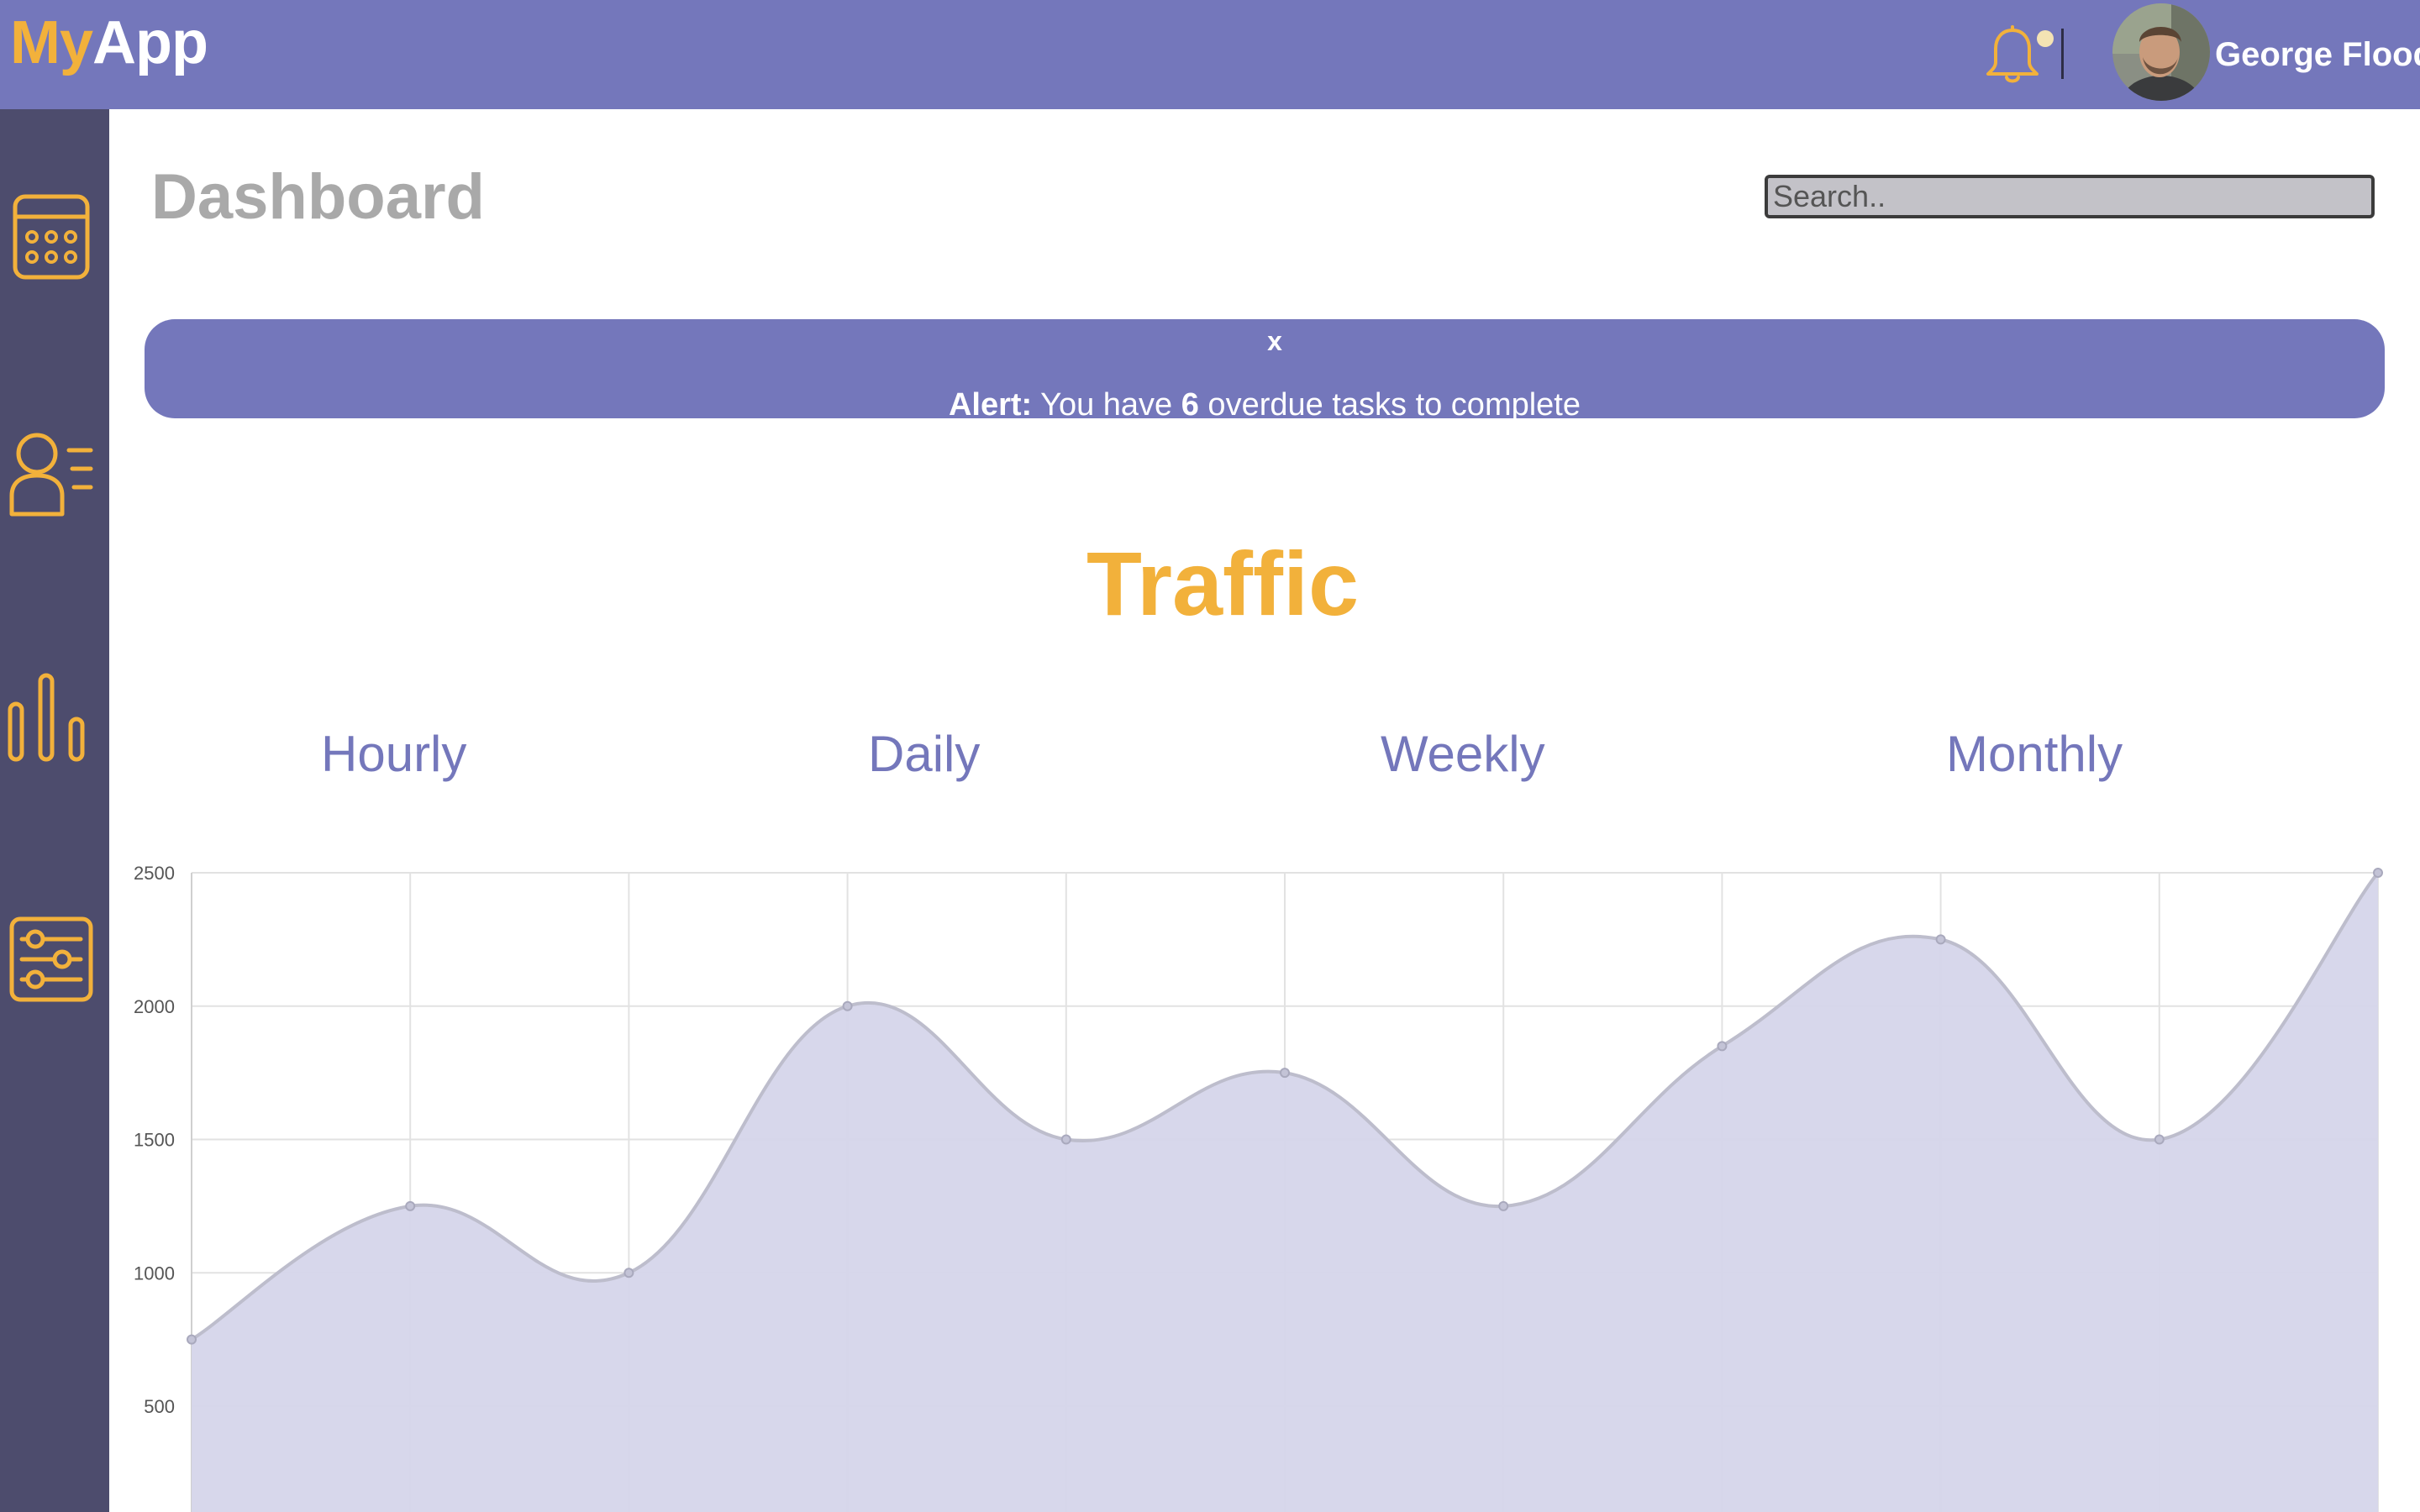 Image resolution: width=2420 pixels, height=1512 pixels. Describe the element at coordinates (924, 754) in the screenshot. I see `tab-daily: Daily` at that location.